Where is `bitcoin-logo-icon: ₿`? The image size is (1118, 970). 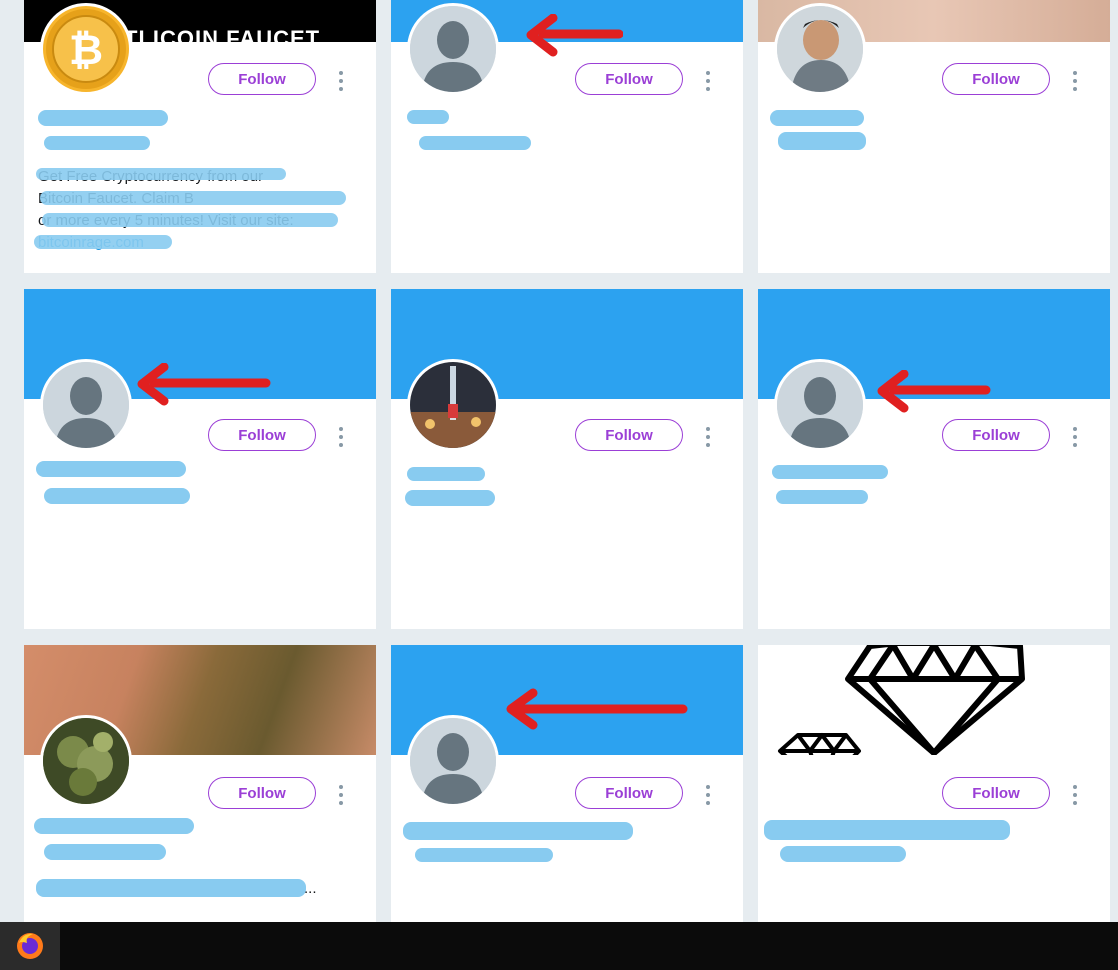 bitcoin-logo-icon: ₿ is located at coordinates (86, 49).